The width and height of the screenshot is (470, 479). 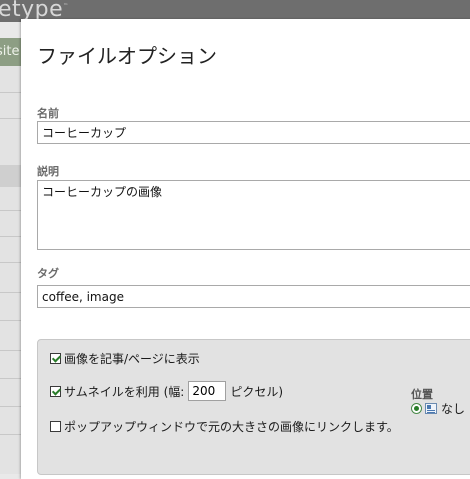 What do you see at coordinates (55, 358) in the screenshot?
I see `show-in-post-checkbox` at bounding box center [55, 358].